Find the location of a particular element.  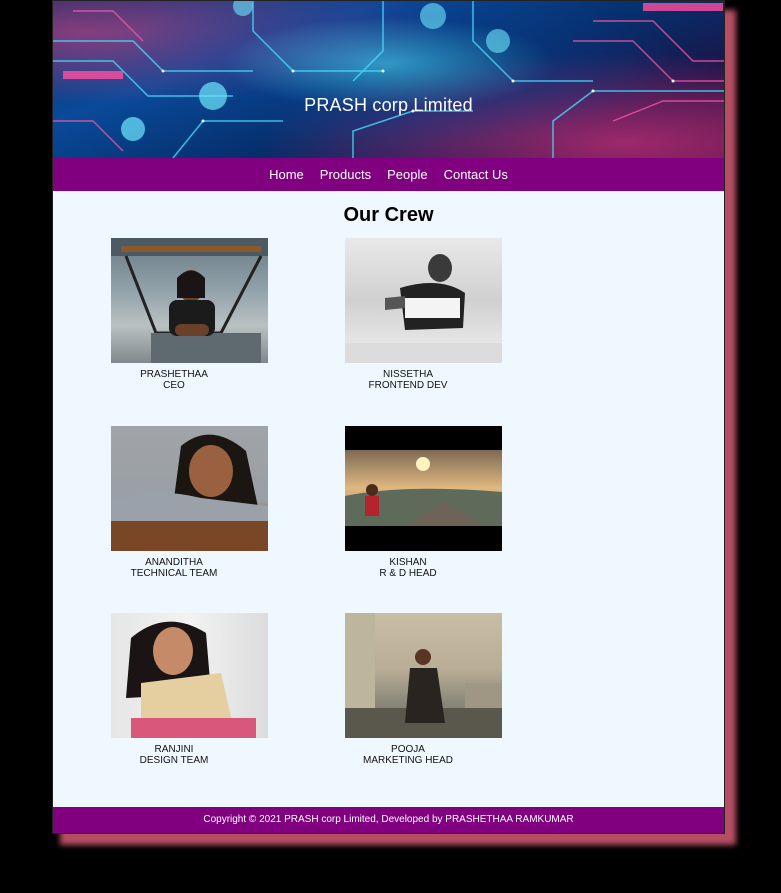

crew-caption: NISSETHA FRONTEND DEV is located at coordinates (408, 380).